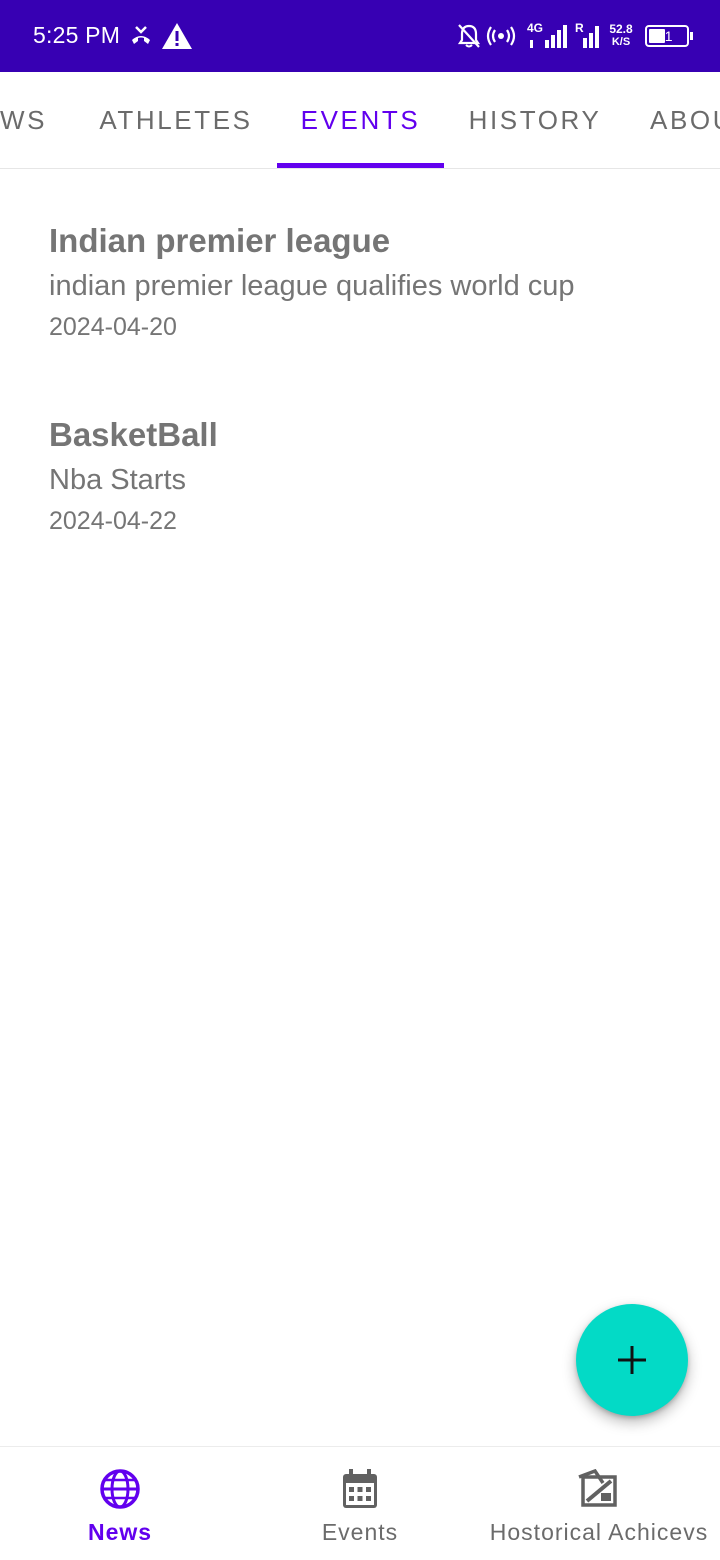  What do you see at coordinates (120, 1489) in the screenshot?
I see `globe-icon` at bounding box center [120, 1489].